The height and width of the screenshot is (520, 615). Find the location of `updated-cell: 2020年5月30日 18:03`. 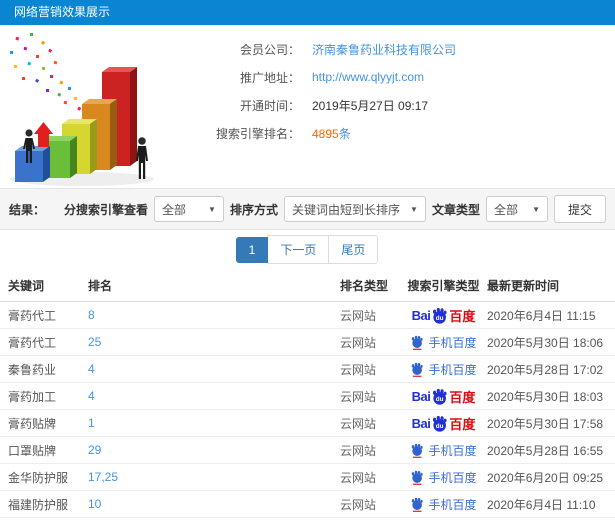

updated-cell: 2020年5月30日 18:03 is located at coordinates (545, 396).